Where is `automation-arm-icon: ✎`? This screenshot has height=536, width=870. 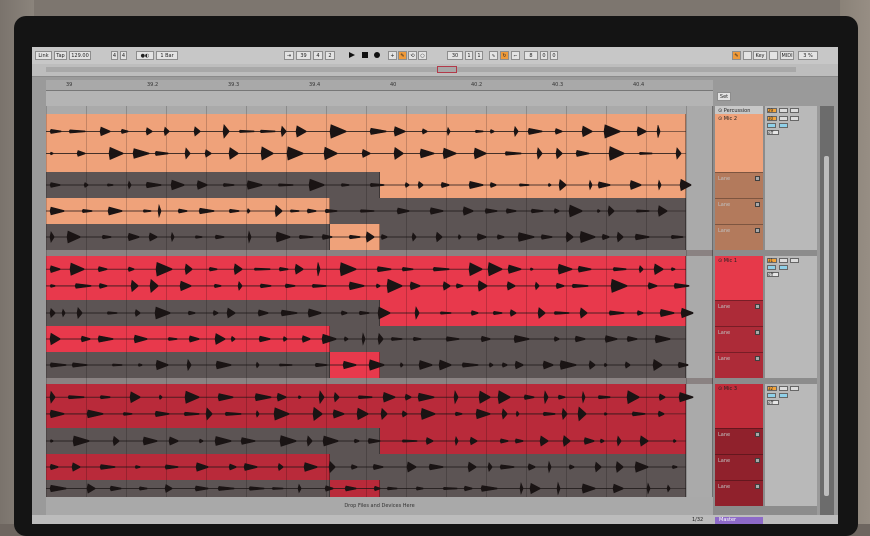 automation-arm-icon: ✎ is located at coordinates (402, 55).